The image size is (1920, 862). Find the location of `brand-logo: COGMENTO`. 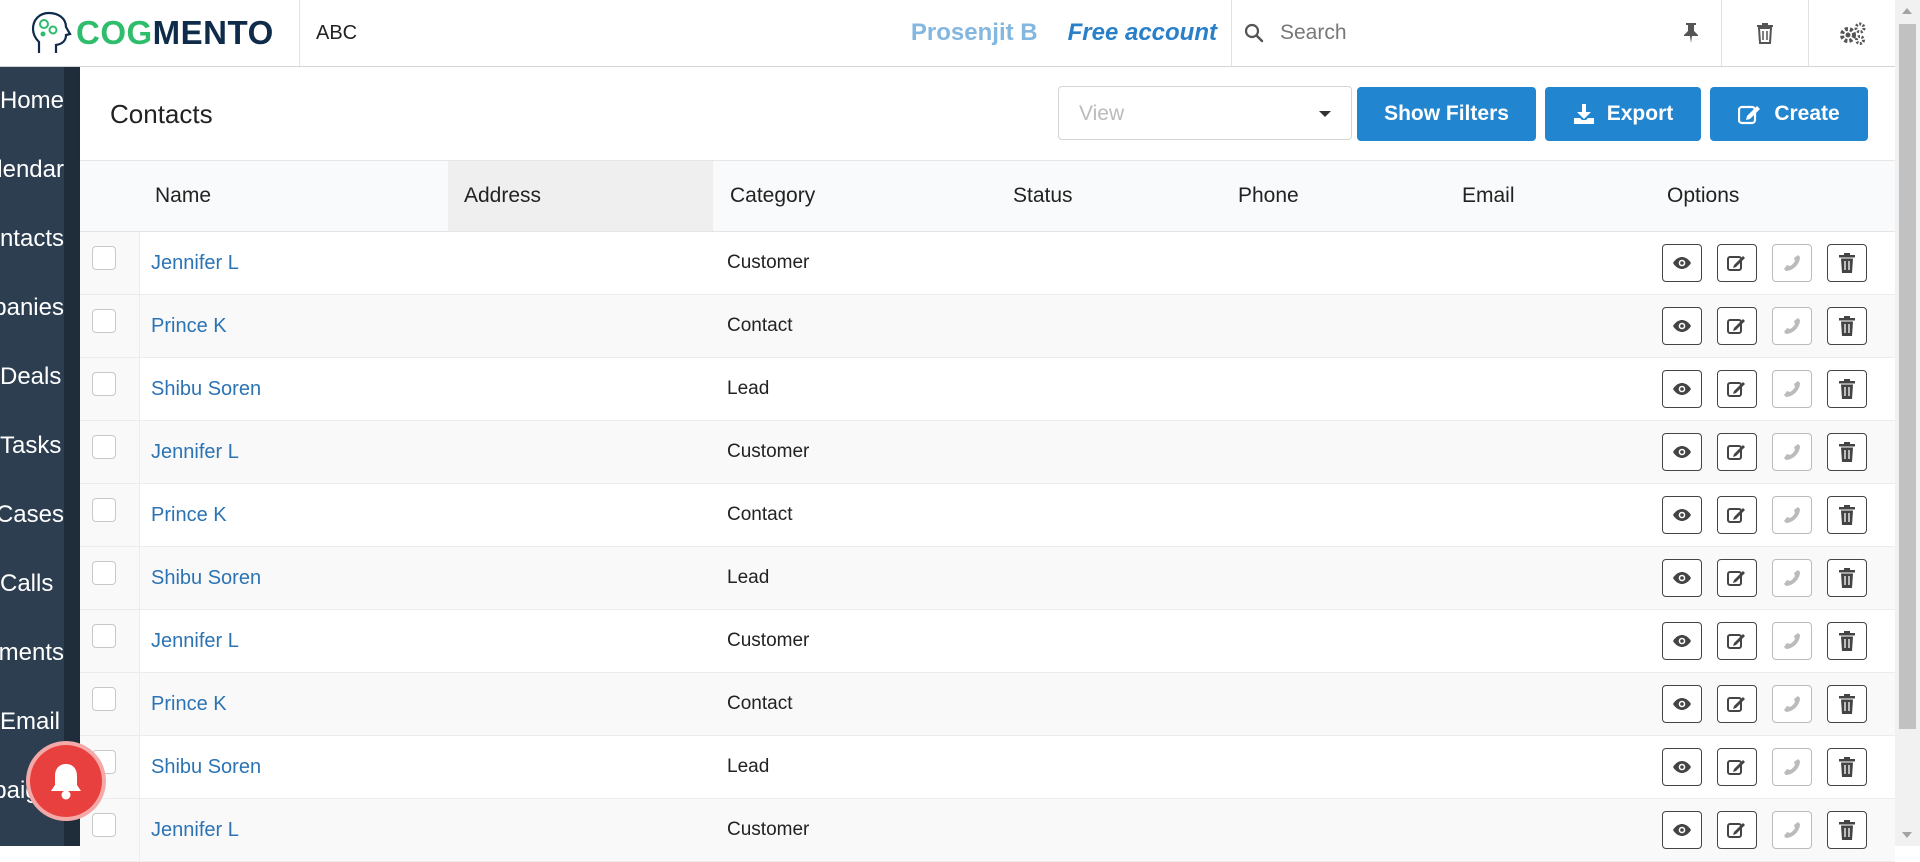

brand-logo: COGMENTO is located at coordinates (150, 33).